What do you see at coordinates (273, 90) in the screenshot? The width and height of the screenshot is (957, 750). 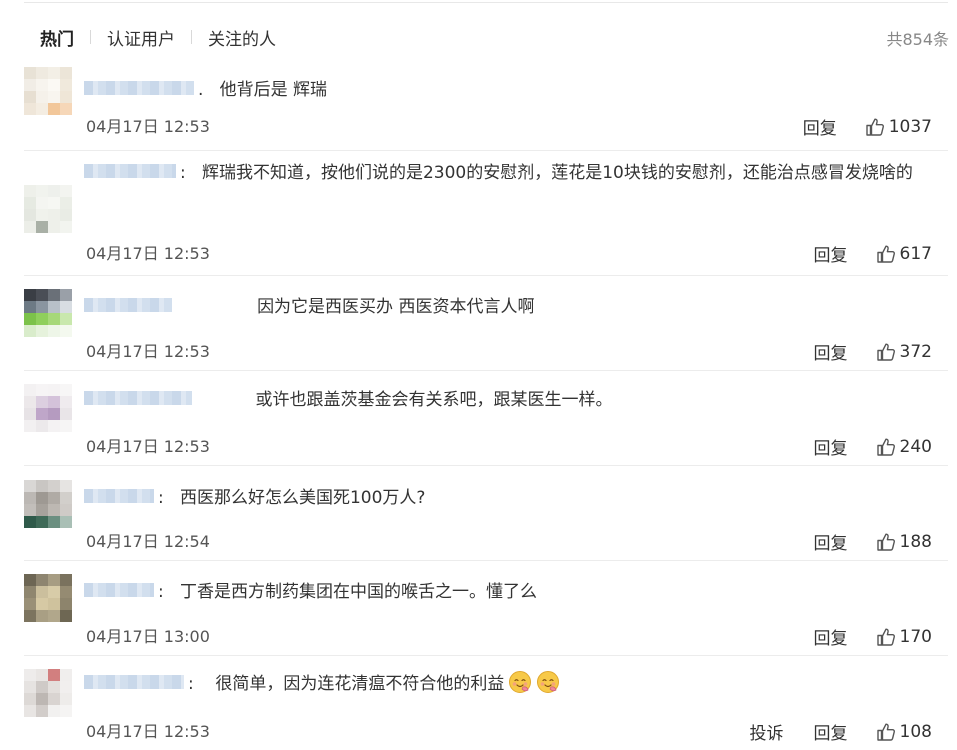 I see `comment-text: 他背后是 辉瑞` at bounding box center [273, 90].